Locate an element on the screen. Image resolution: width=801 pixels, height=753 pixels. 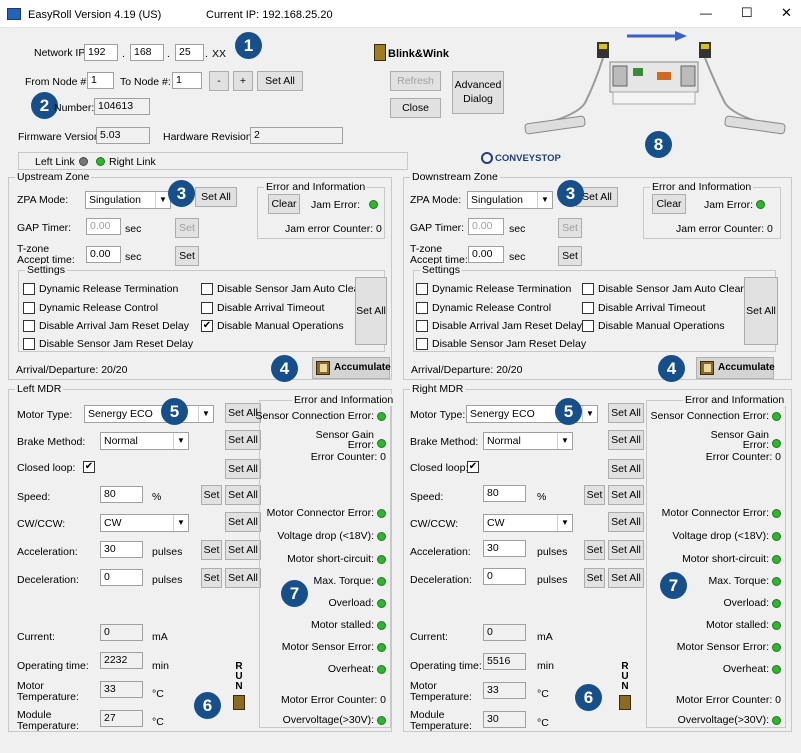
refresh-button: Refresh is located at coordinates (415, 81).